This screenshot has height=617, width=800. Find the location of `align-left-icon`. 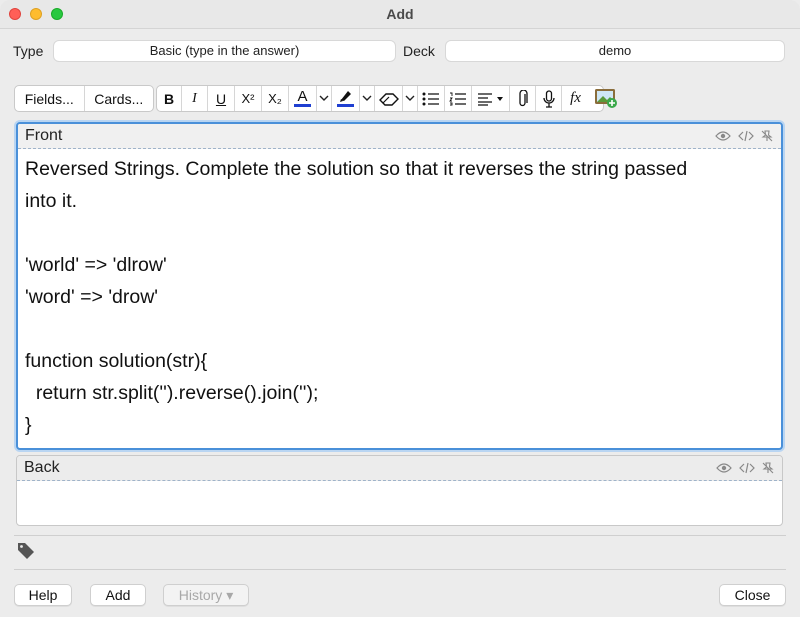

align-left-icon is located at coordinates (490, 99).